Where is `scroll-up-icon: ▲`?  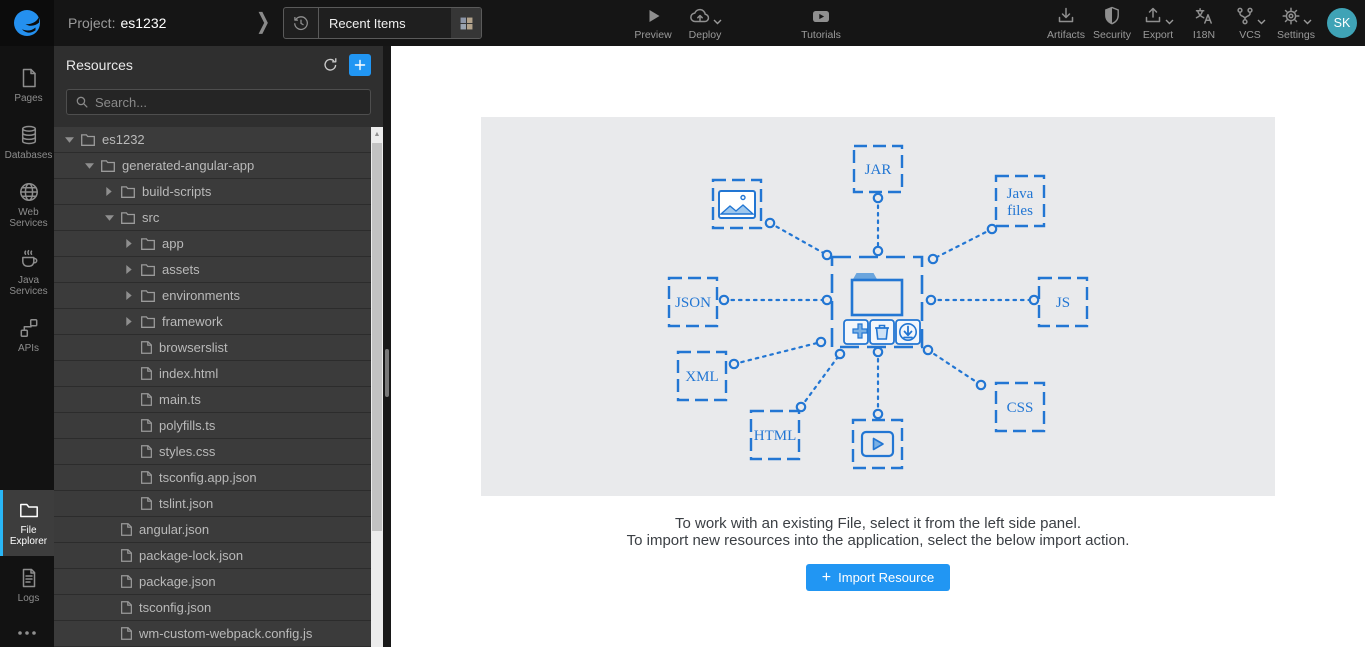
scroll-up-icon: ▲ is located at coordinates (377, 134).